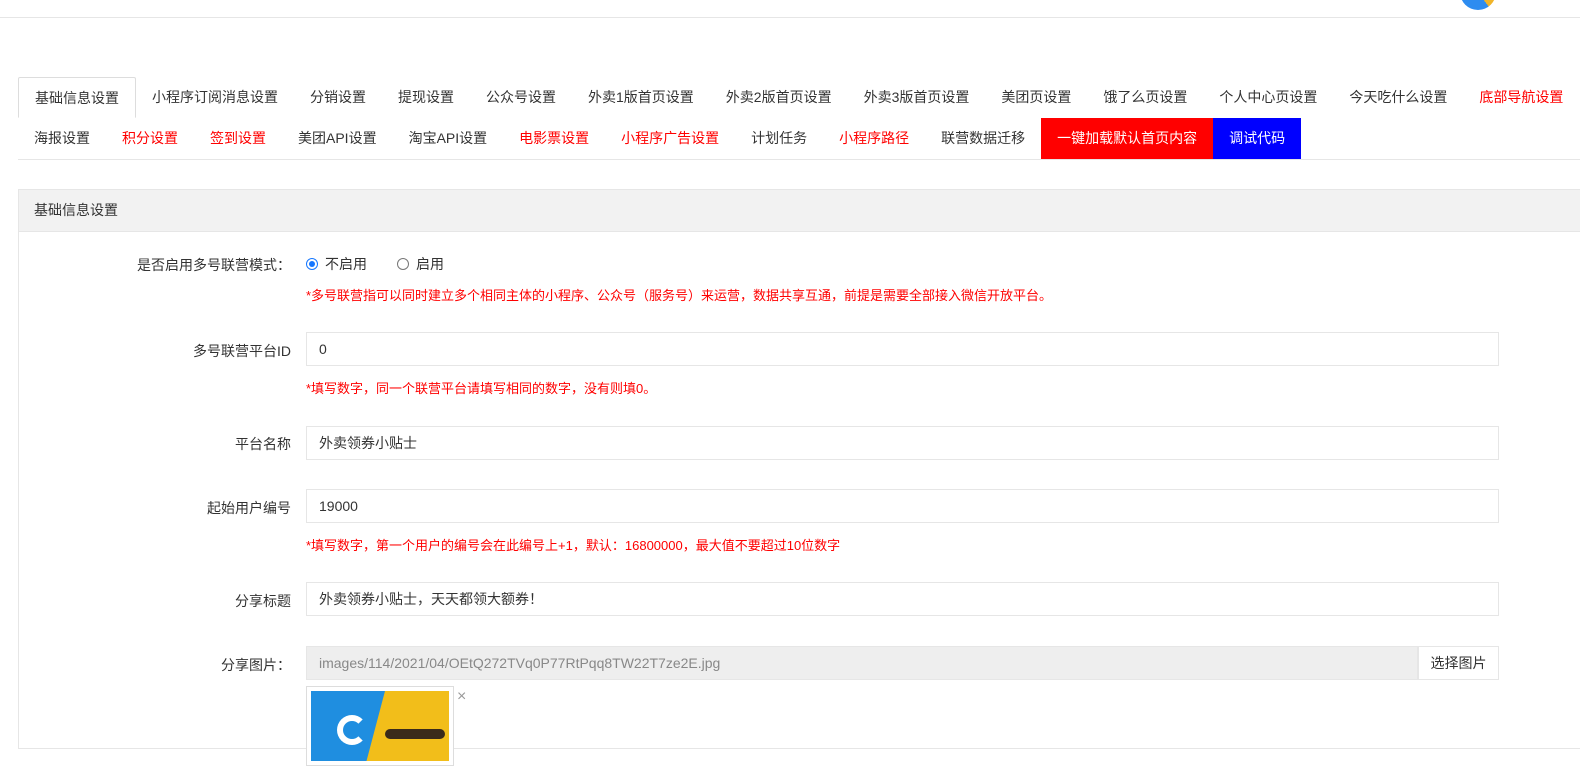 The height and width of the screenshot is (766, 1580). I want to click on share-image-preview, so click(380, 726).